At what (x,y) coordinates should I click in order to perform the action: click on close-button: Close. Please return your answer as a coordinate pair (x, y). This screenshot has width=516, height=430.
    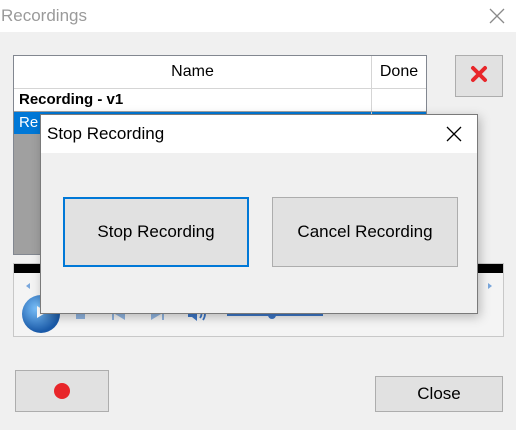
    Looking at the image, I should click on (439, 394).